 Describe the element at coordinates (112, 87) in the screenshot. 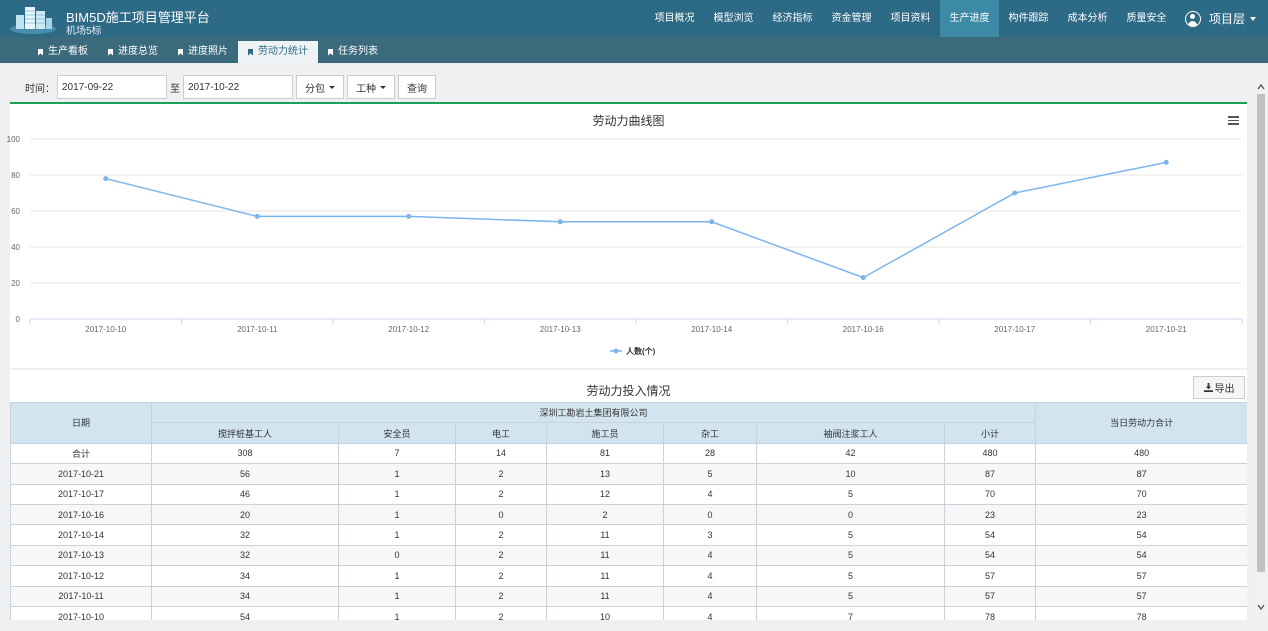

I see `start-date-input` at that location.